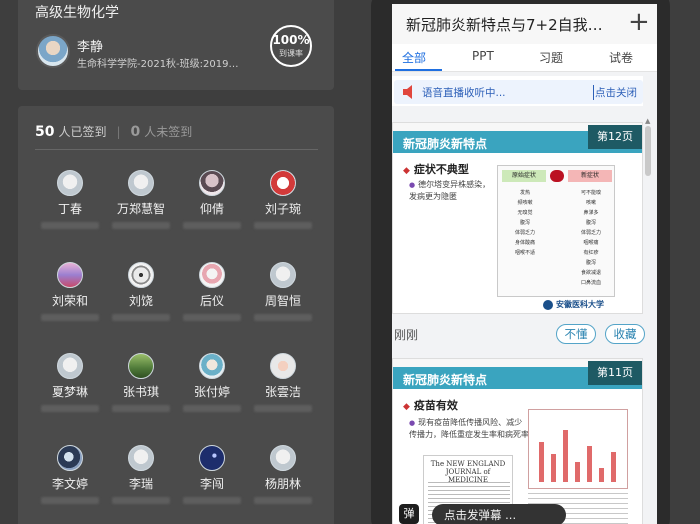  Describe the element at coordinates (524, 58) in the screenshot. I see `content-tabs: 全部 PPT 习题 试卷` at that location.